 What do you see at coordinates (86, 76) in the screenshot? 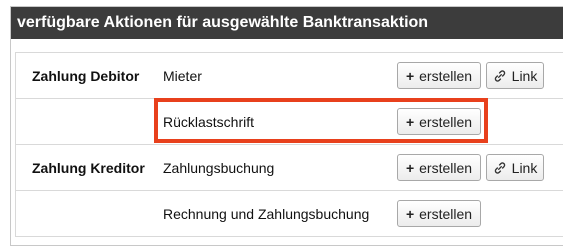
I see `group-label-zahlung-debitor: Zahlung Debitor` at bounding box center [86, 76].